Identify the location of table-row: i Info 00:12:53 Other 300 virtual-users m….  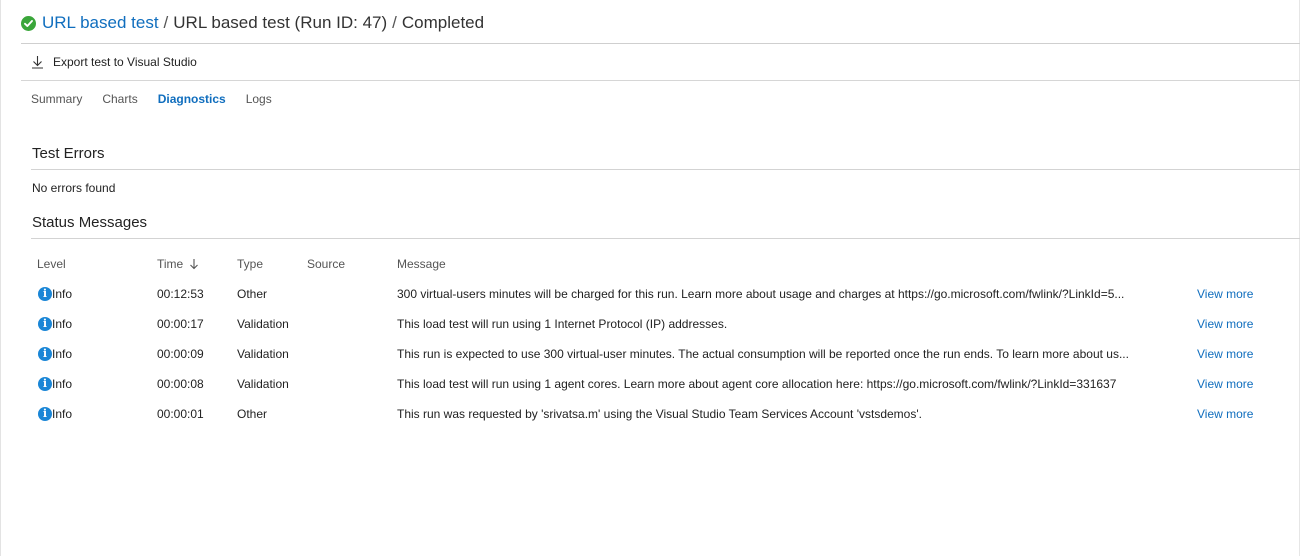
(650, 294).